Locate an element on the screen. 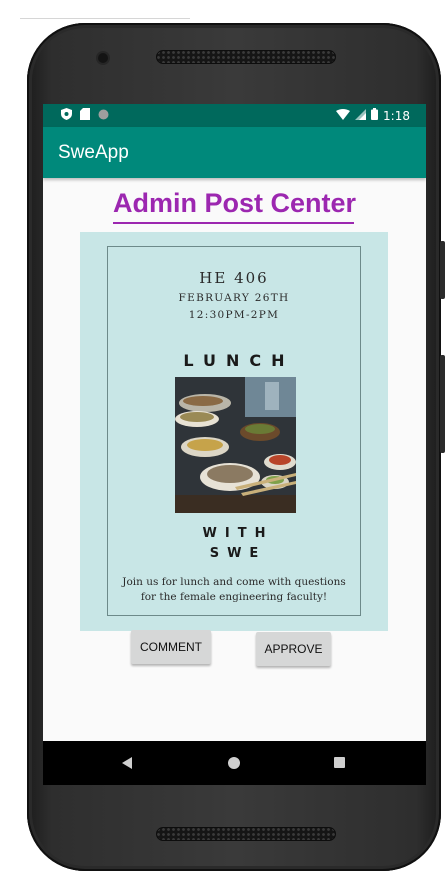  navigation-bar is located at coordinates (234, 763).